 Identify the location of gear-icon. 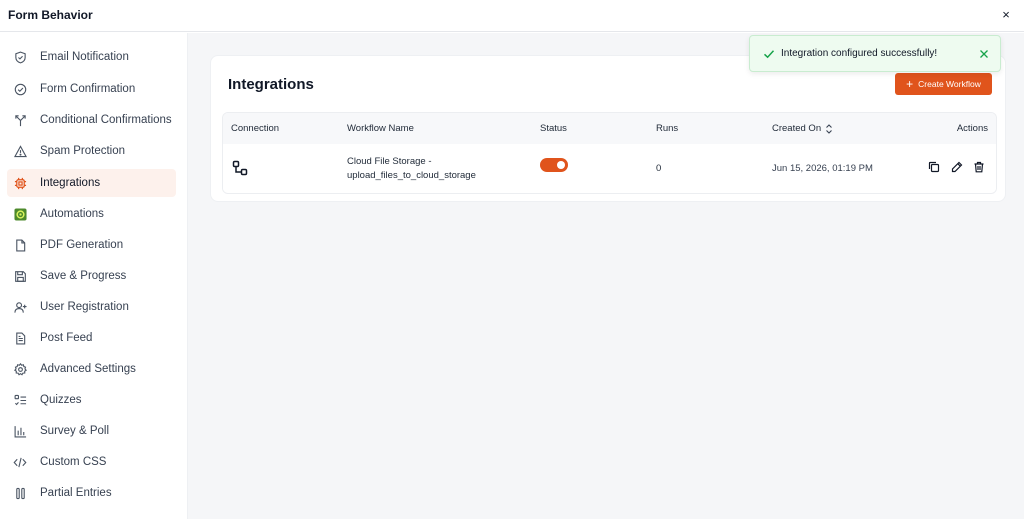
(20, 369).